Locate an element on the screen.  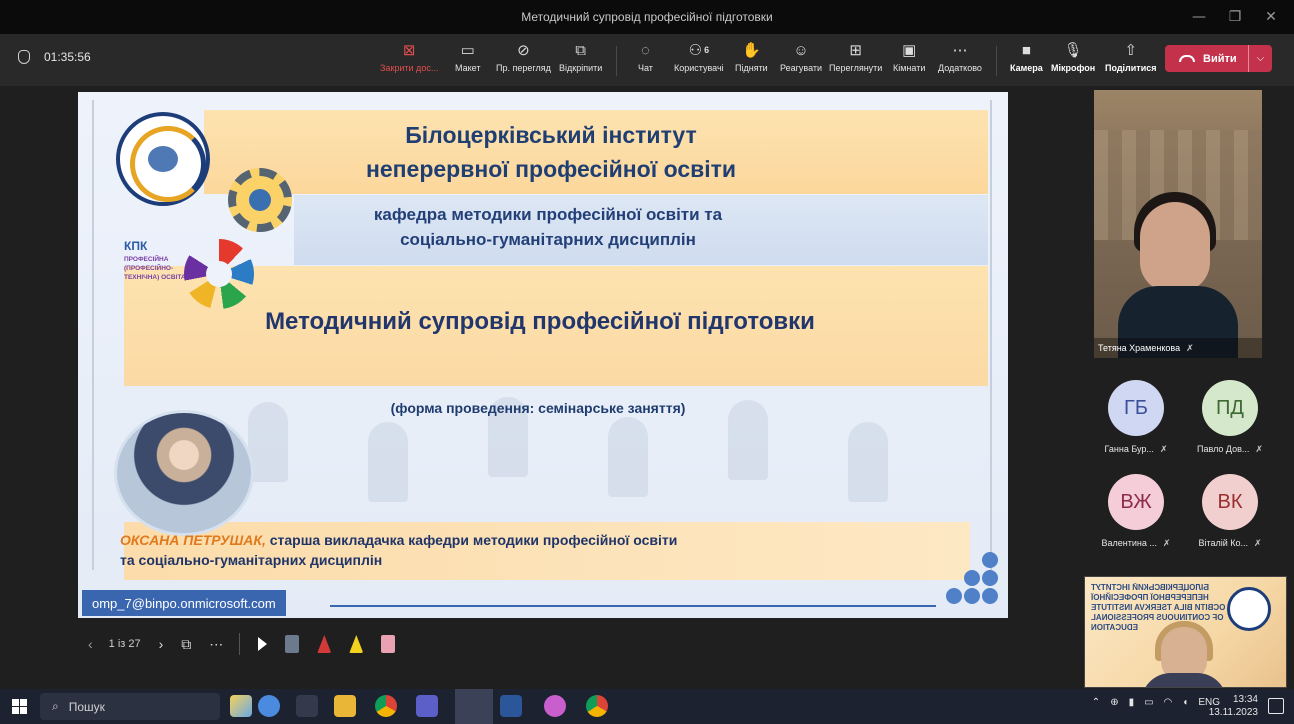
chrome-icon is located at coordinates (386, 706).